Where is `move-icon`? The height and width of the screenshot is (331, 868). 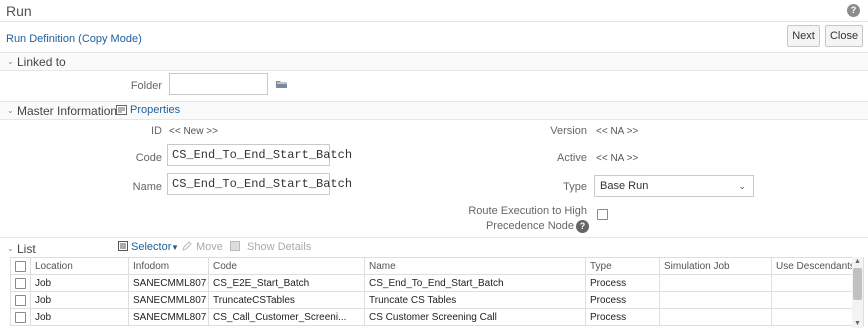
move-icon is located at coordinates (187, 246).